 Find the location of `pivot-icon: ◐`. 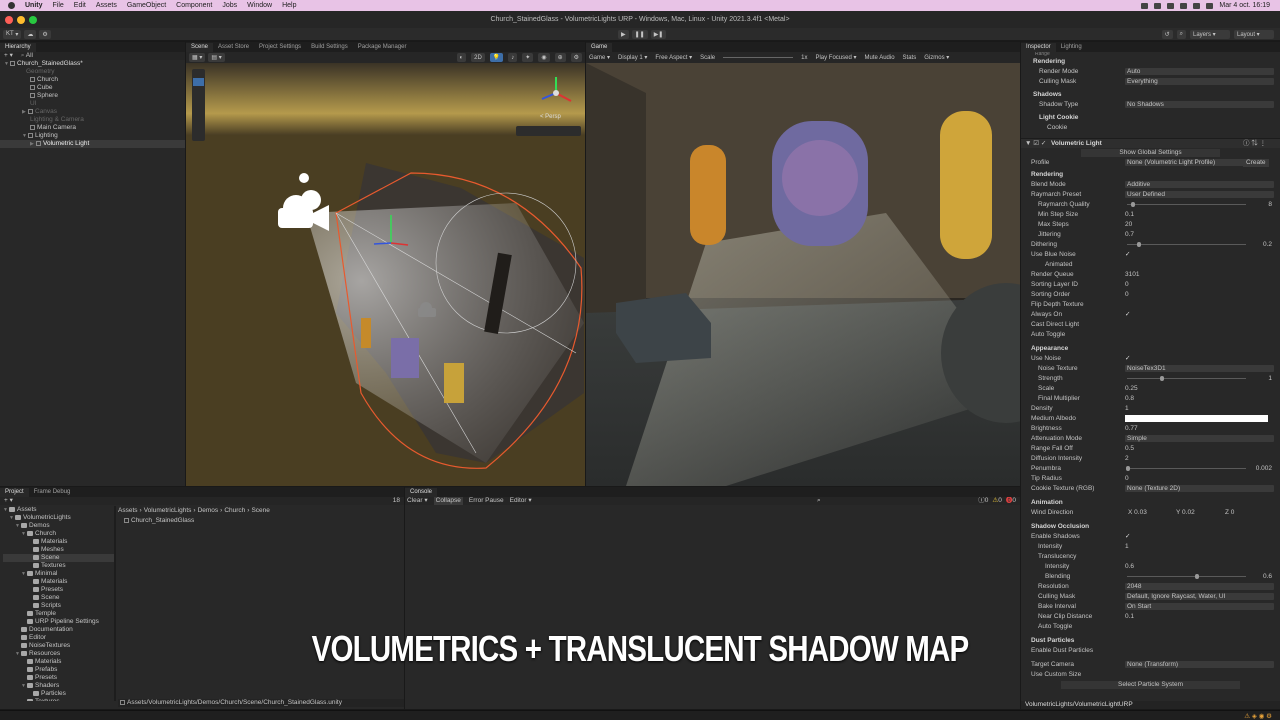

pivot-icon: ◐ is located at coordinates (461, 57).